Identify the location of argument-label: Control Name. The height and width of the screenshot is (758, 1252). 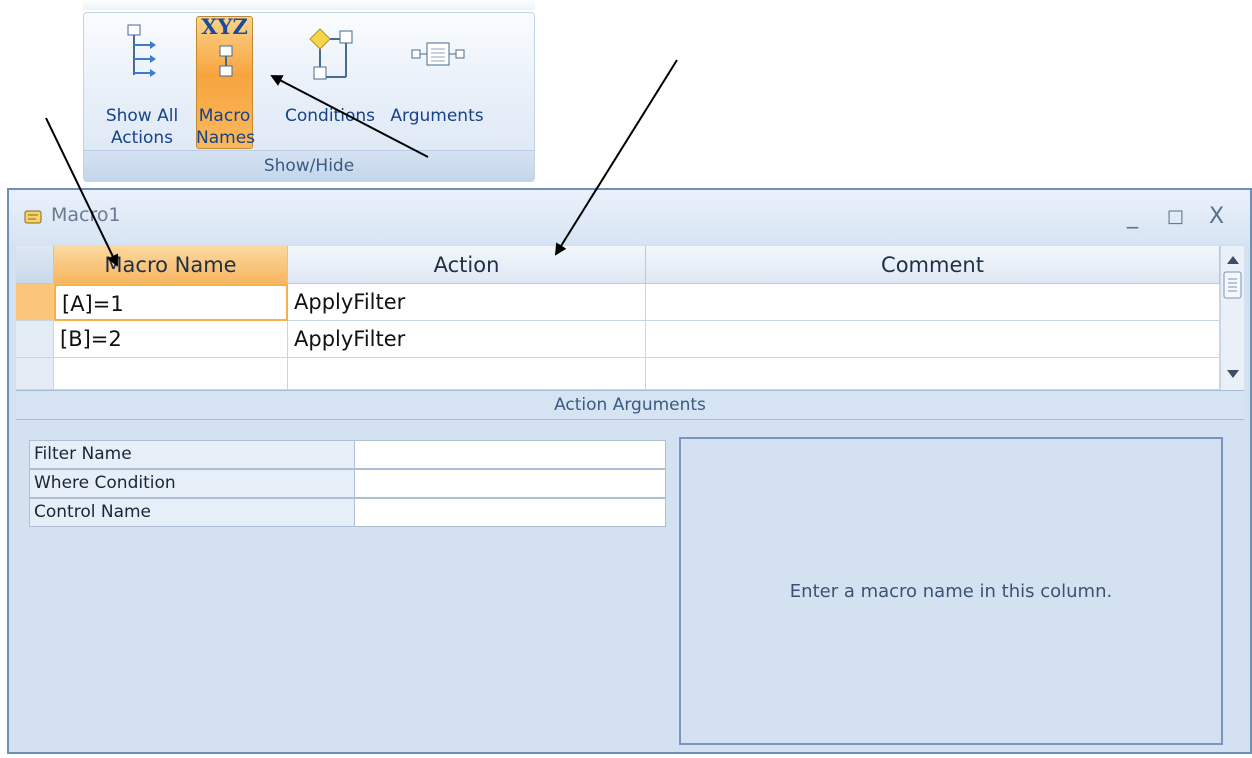
(192, 512).